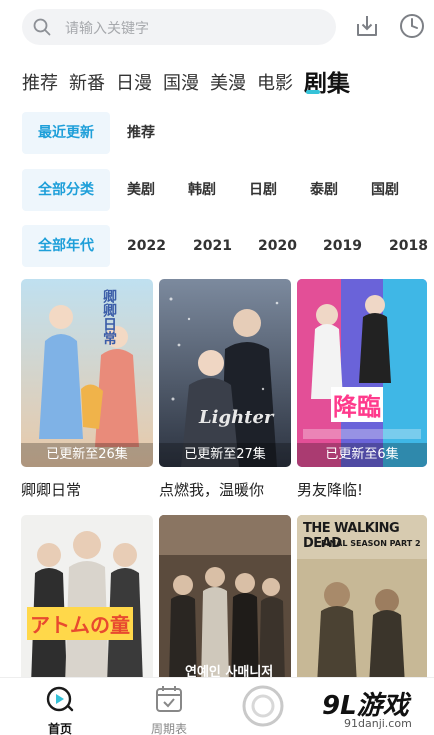 The image size is (434, 735). I want to click on nav-item-home: 首页, so click(60, 706).